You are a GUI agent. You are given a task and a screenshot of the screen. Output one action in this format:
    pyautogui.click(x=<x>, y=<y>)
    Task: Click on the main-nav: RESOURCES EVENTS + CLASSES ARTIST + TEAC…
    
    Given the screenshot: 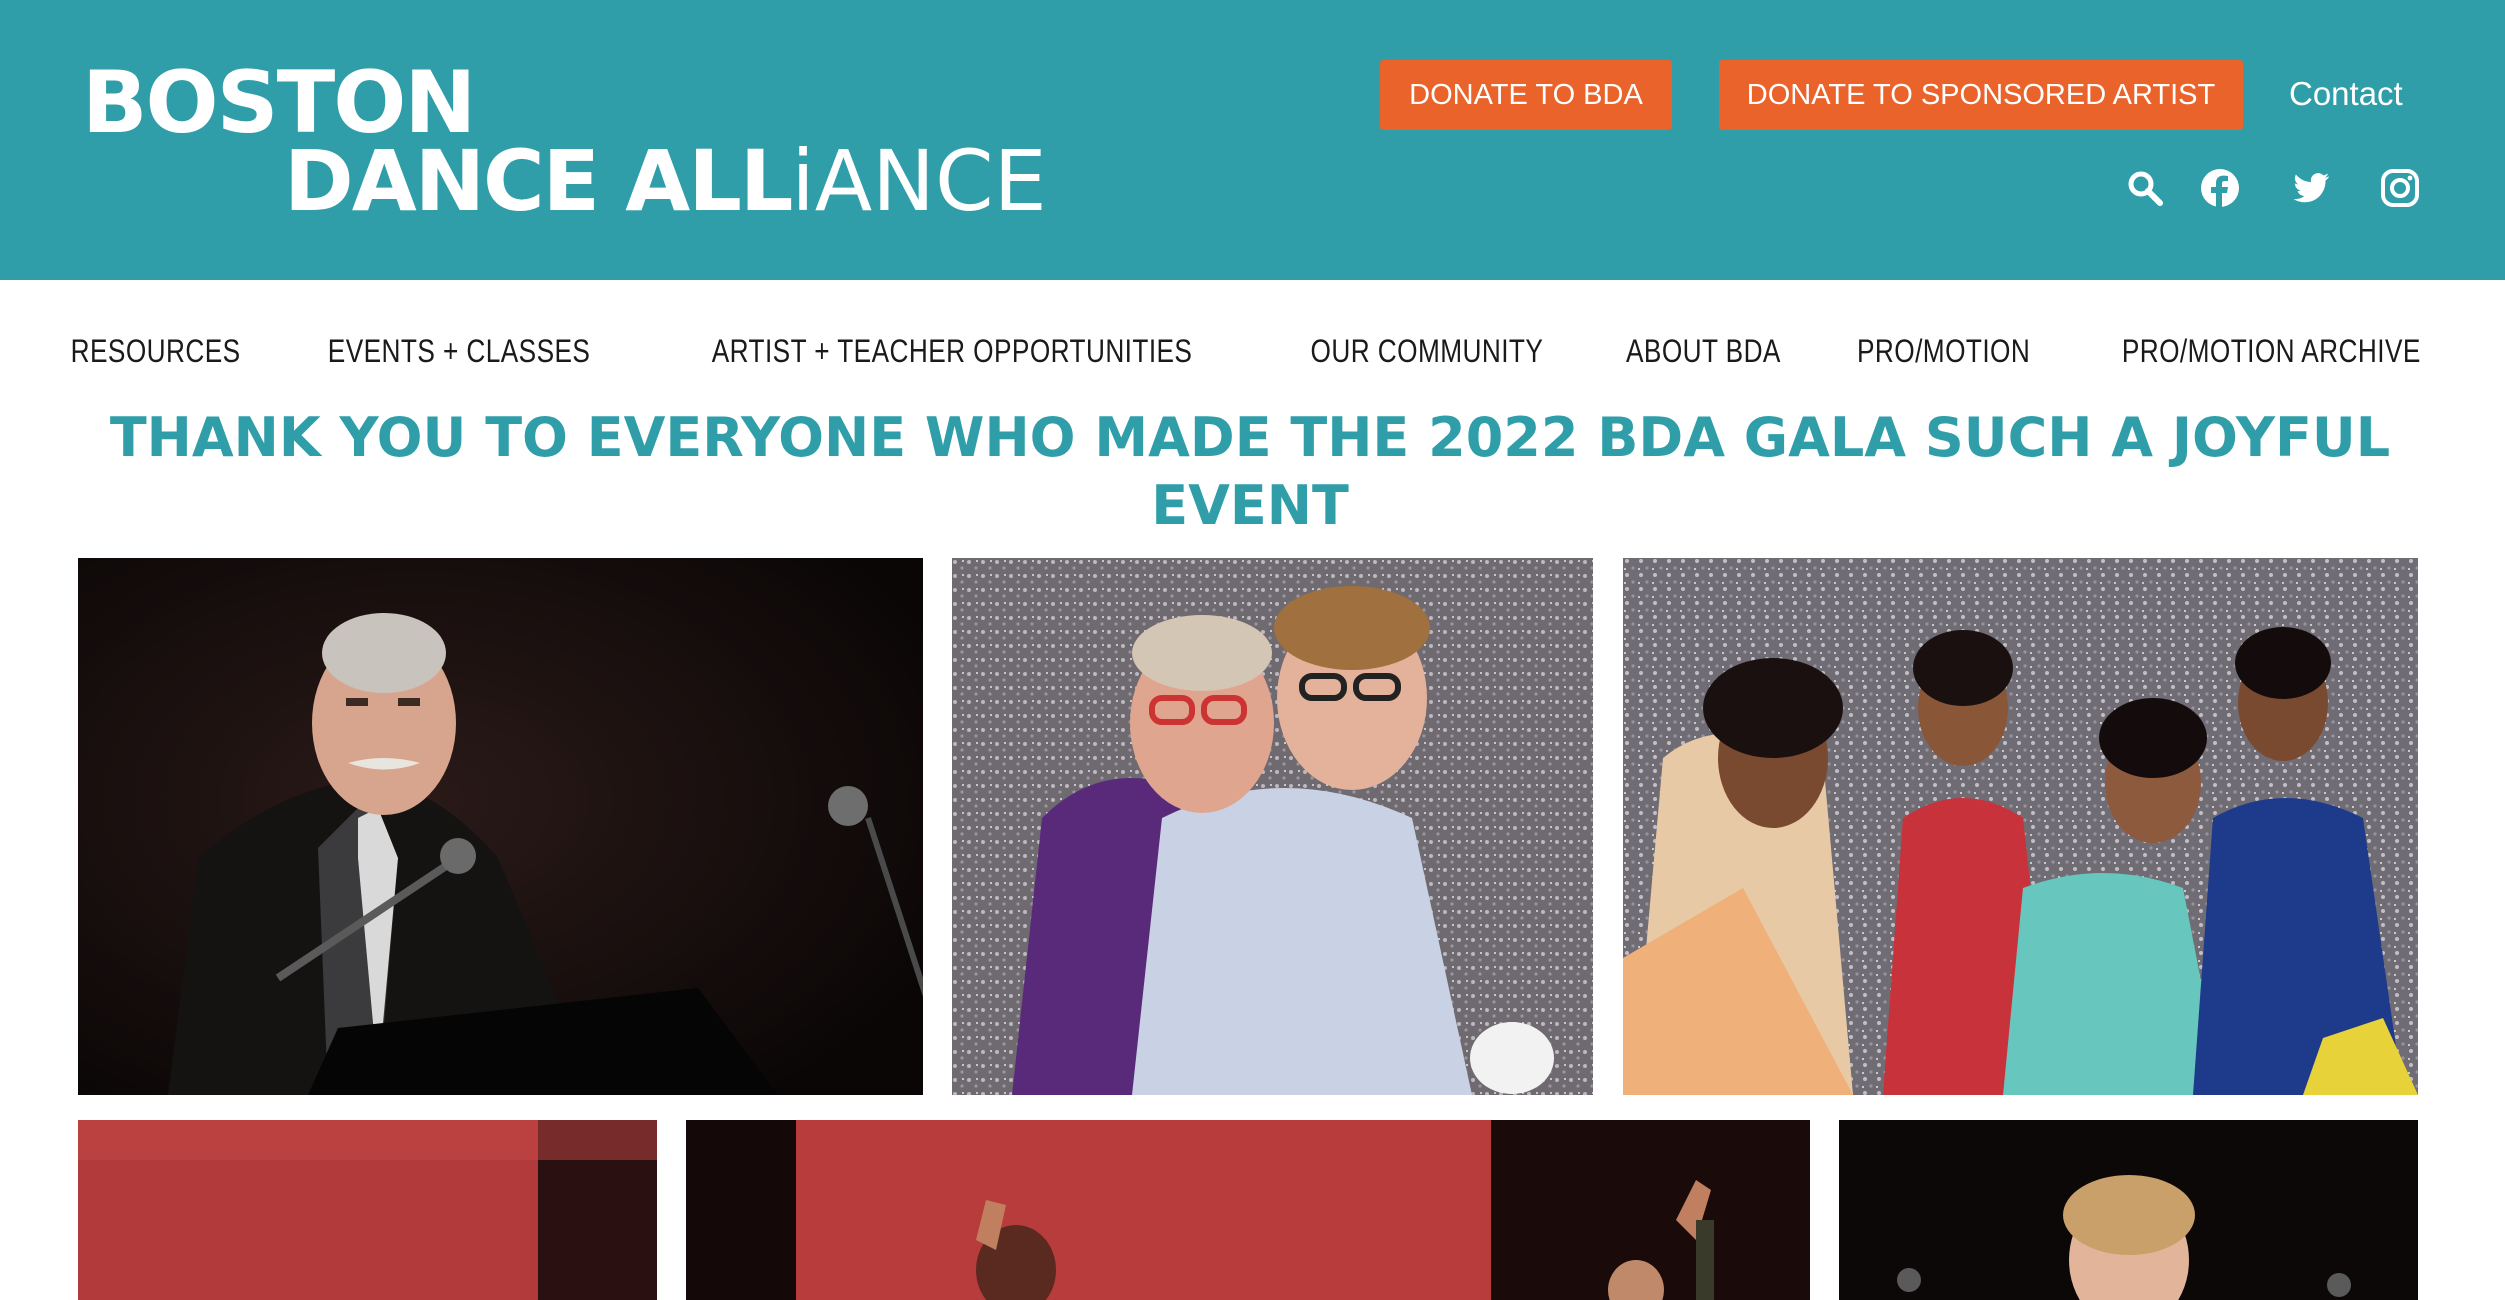 What is the action you would take?
    pyautogui.click(x=1252, y=351)
    